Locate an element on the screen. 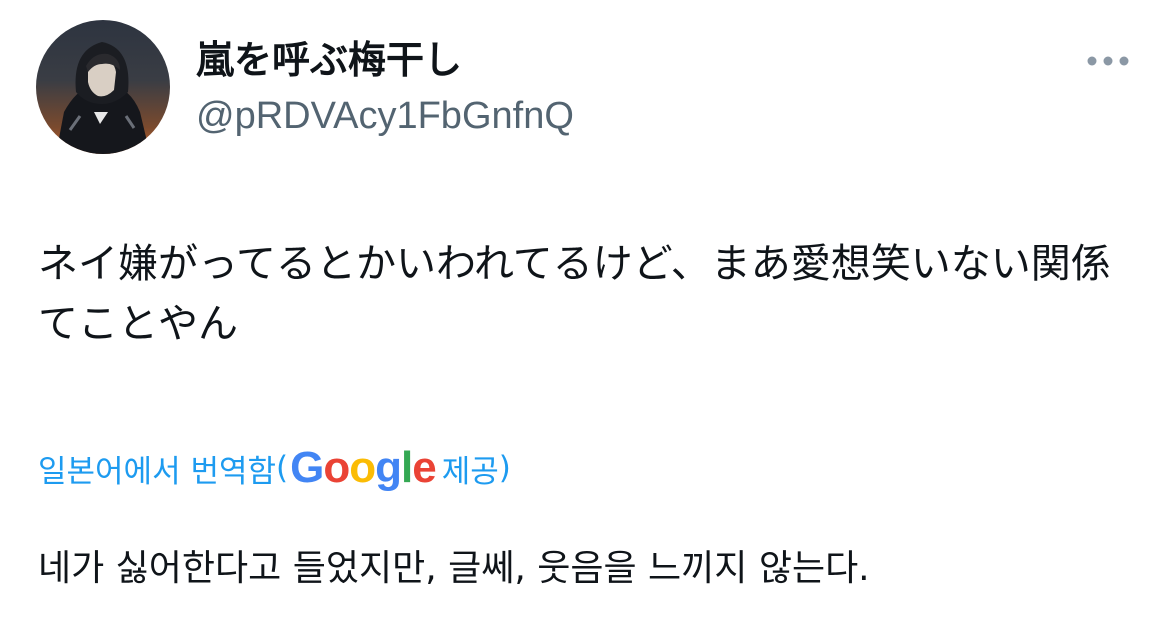 This screenshot has width=1170, height=632. more-options-button is located at coordinates (1108, 61).